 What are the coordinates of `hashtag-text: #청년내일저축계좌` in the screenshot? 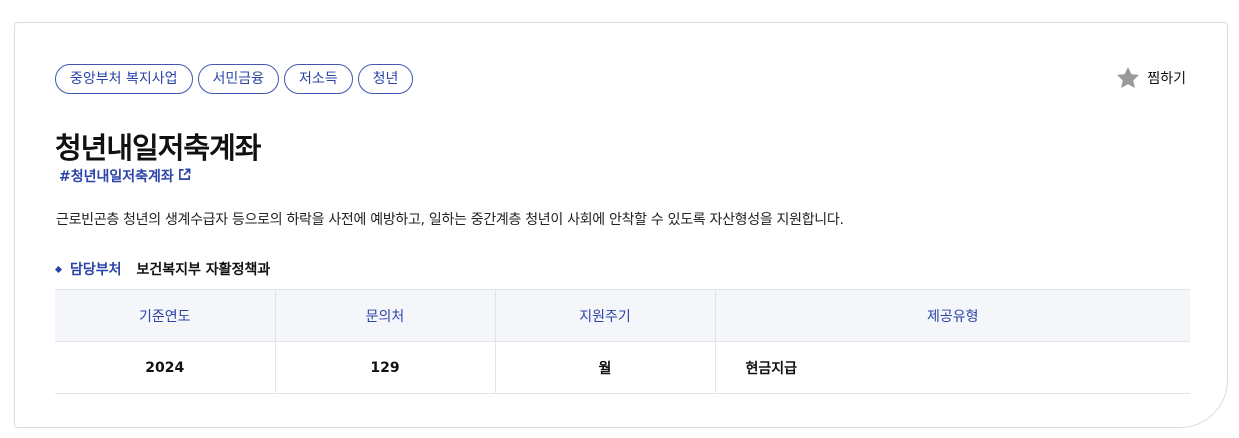 It's located at (116, 177).